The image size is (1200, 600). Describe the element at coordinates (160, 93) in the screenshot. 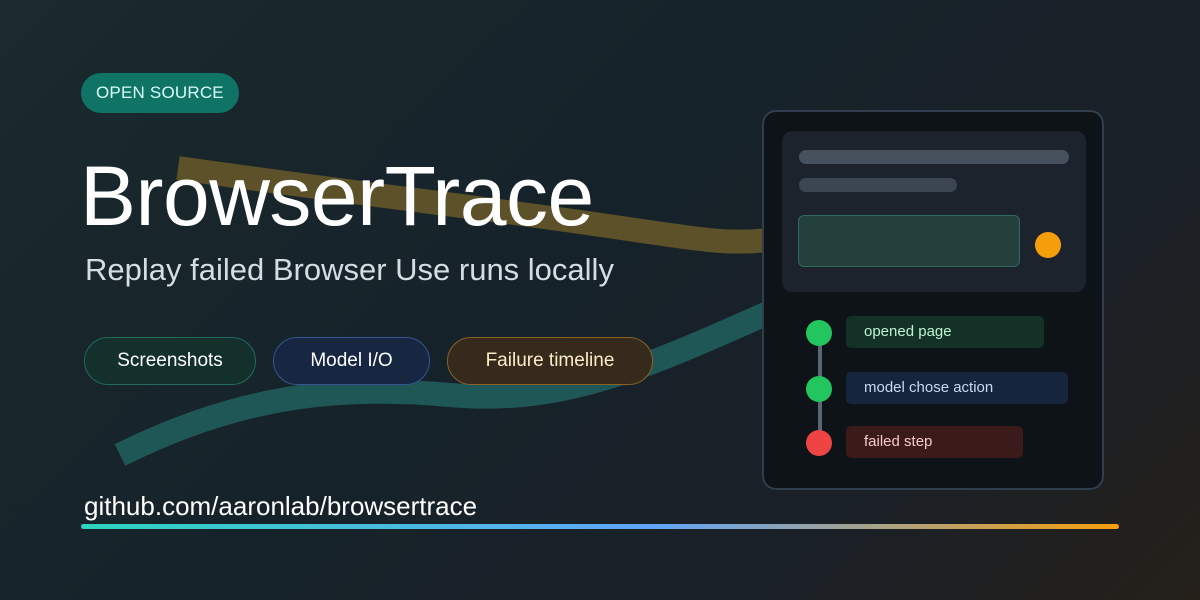

I see `open-source-badge: OPEN SOURCE` at that location.